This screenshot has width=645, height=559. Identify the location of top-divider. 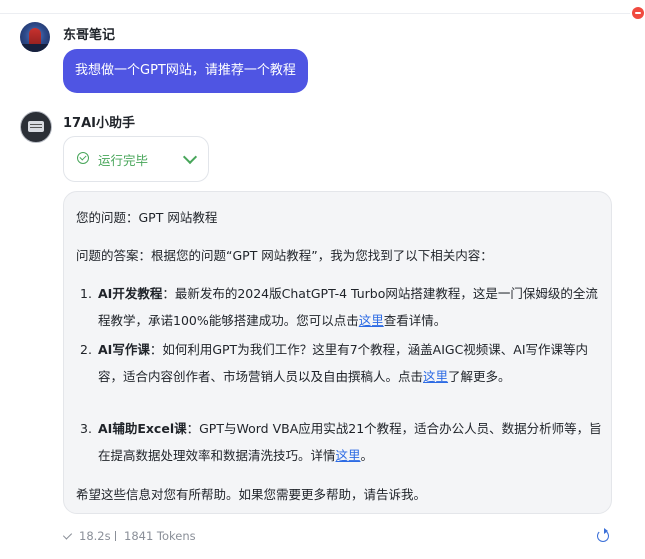
(315, 13).